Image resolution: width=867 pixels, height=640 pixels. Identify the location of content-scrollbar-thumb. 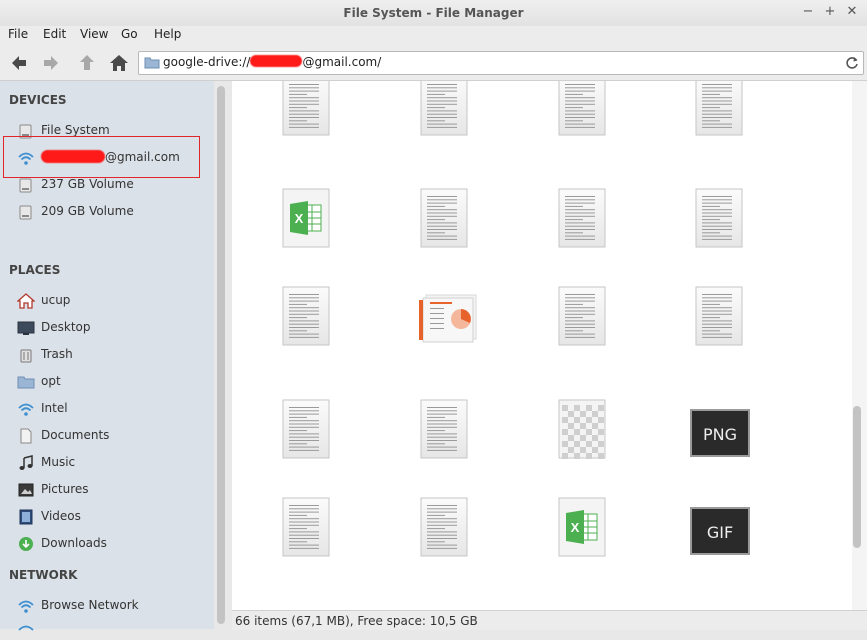
(857, 477).